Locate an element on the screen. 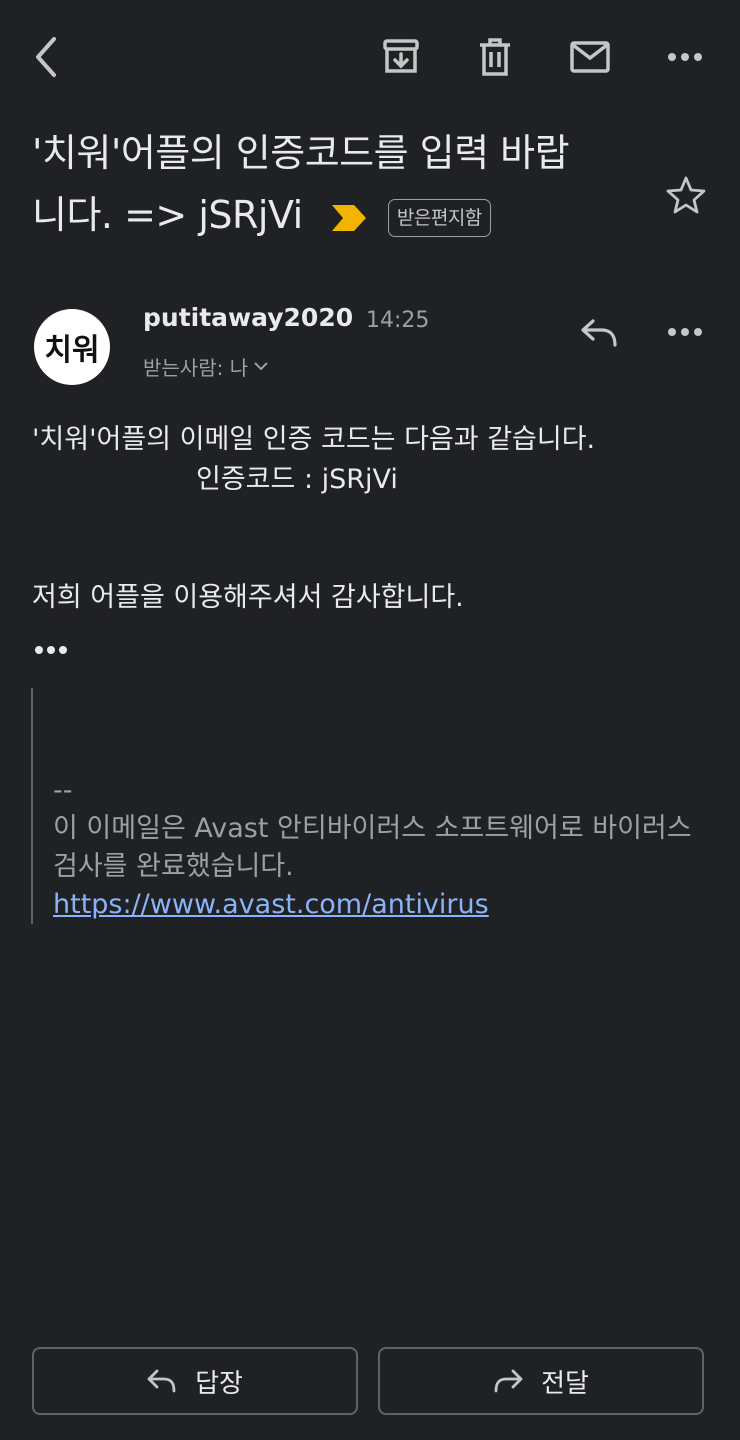 The width and height of the screenshot is (740, 1440). archive-icon is located at coordinates (401, 56).